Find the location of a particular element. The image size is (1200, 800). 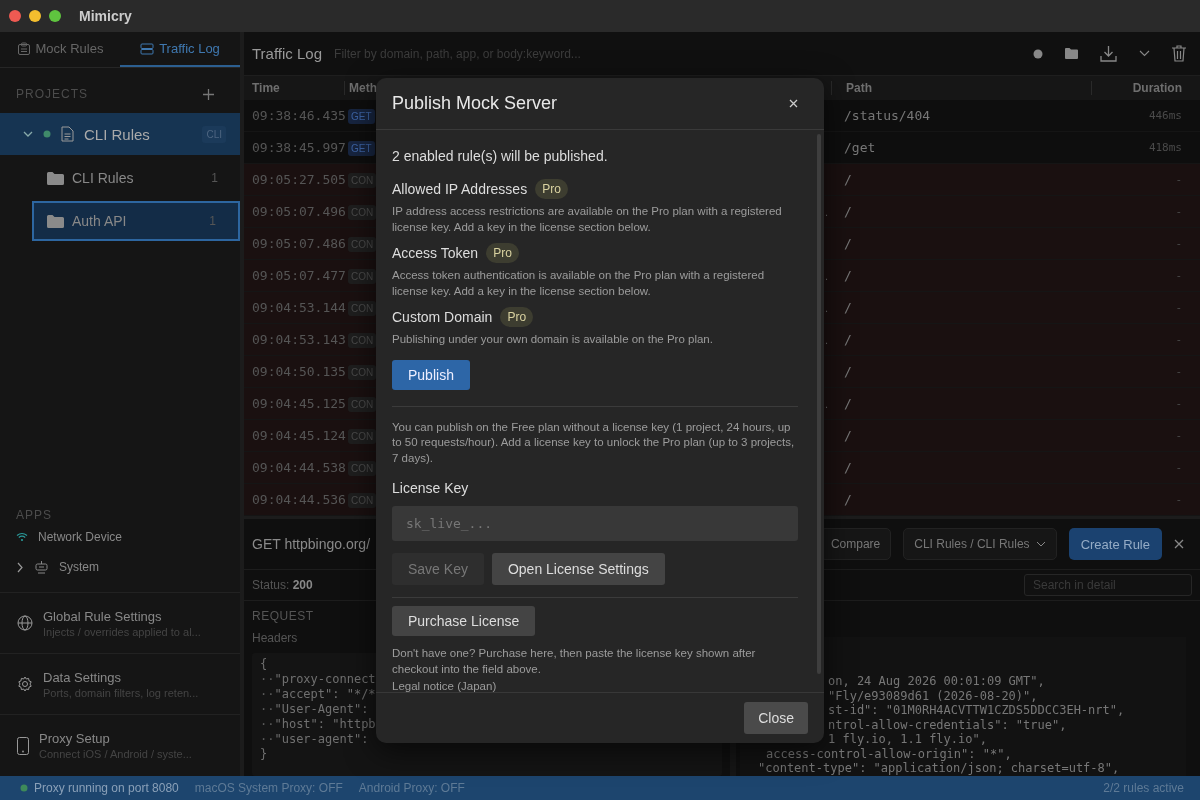

settings-title: Global Rule Settings is located at coordinates (103, 616).